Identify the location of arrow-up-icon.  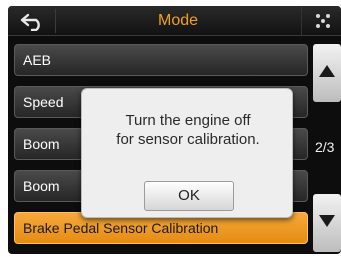
(327, 71).